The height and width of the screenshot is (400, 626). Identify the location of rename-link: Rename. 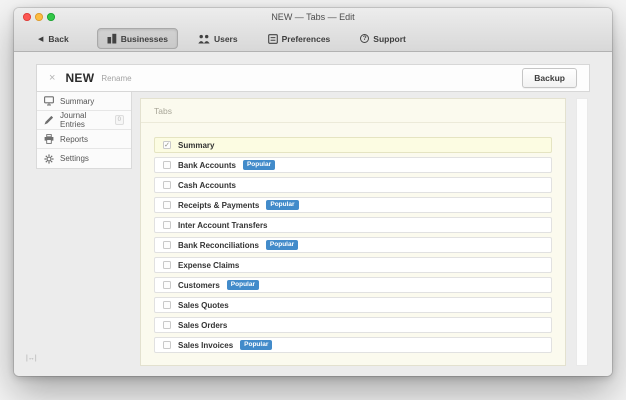
(116, 78).